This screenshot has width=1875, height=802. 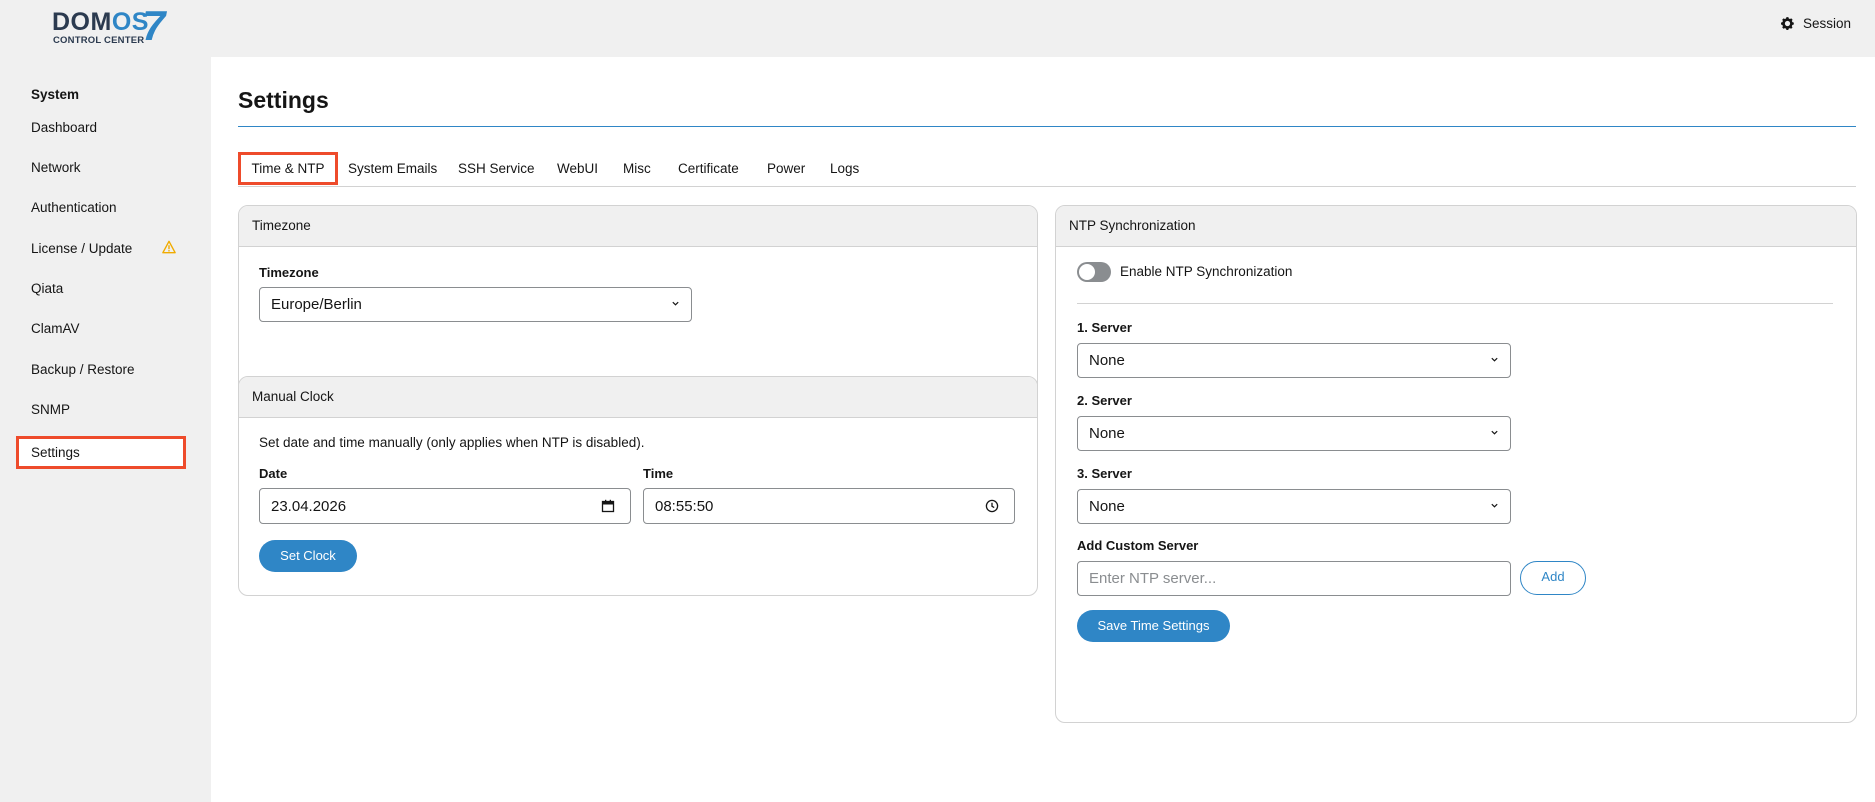 I want to click on sidebar-heading: System, so click(x=55, y=94).